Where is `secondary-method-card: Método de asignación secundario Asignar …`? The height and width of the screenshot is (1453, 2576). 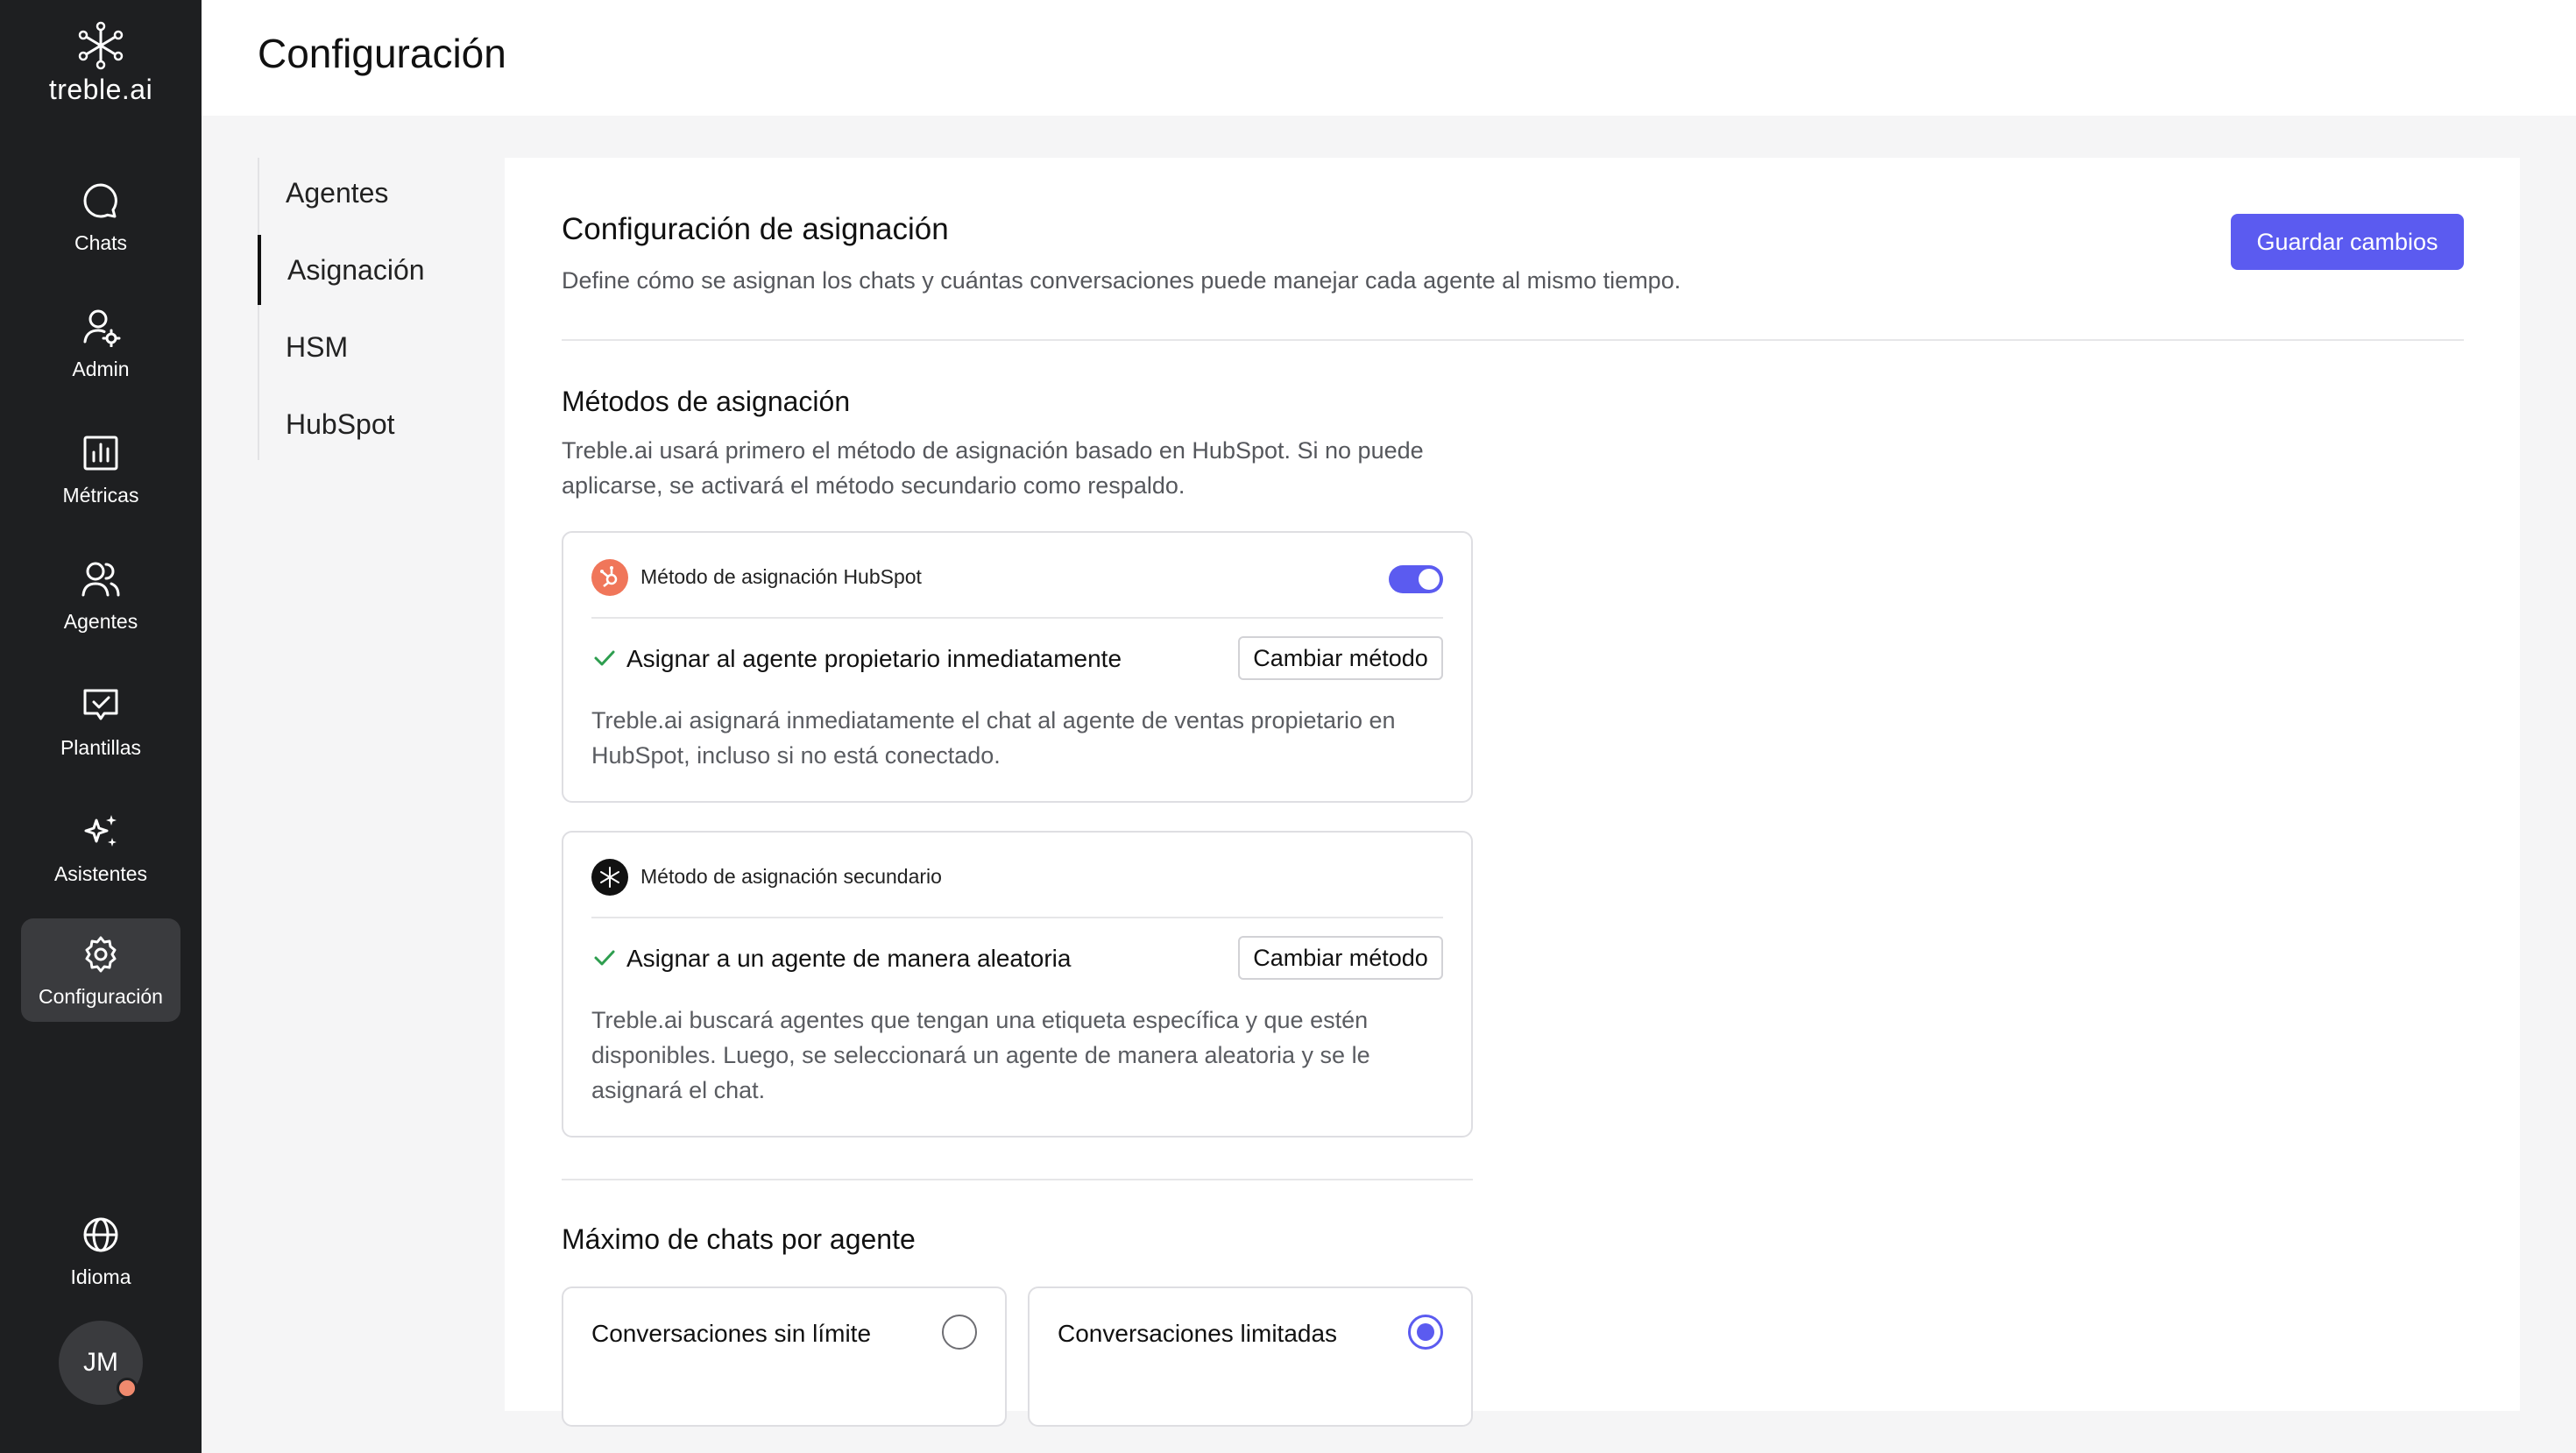 secondary-method-card: Método de asignación secundario Asignar … is located at coordinates (1017, 984).